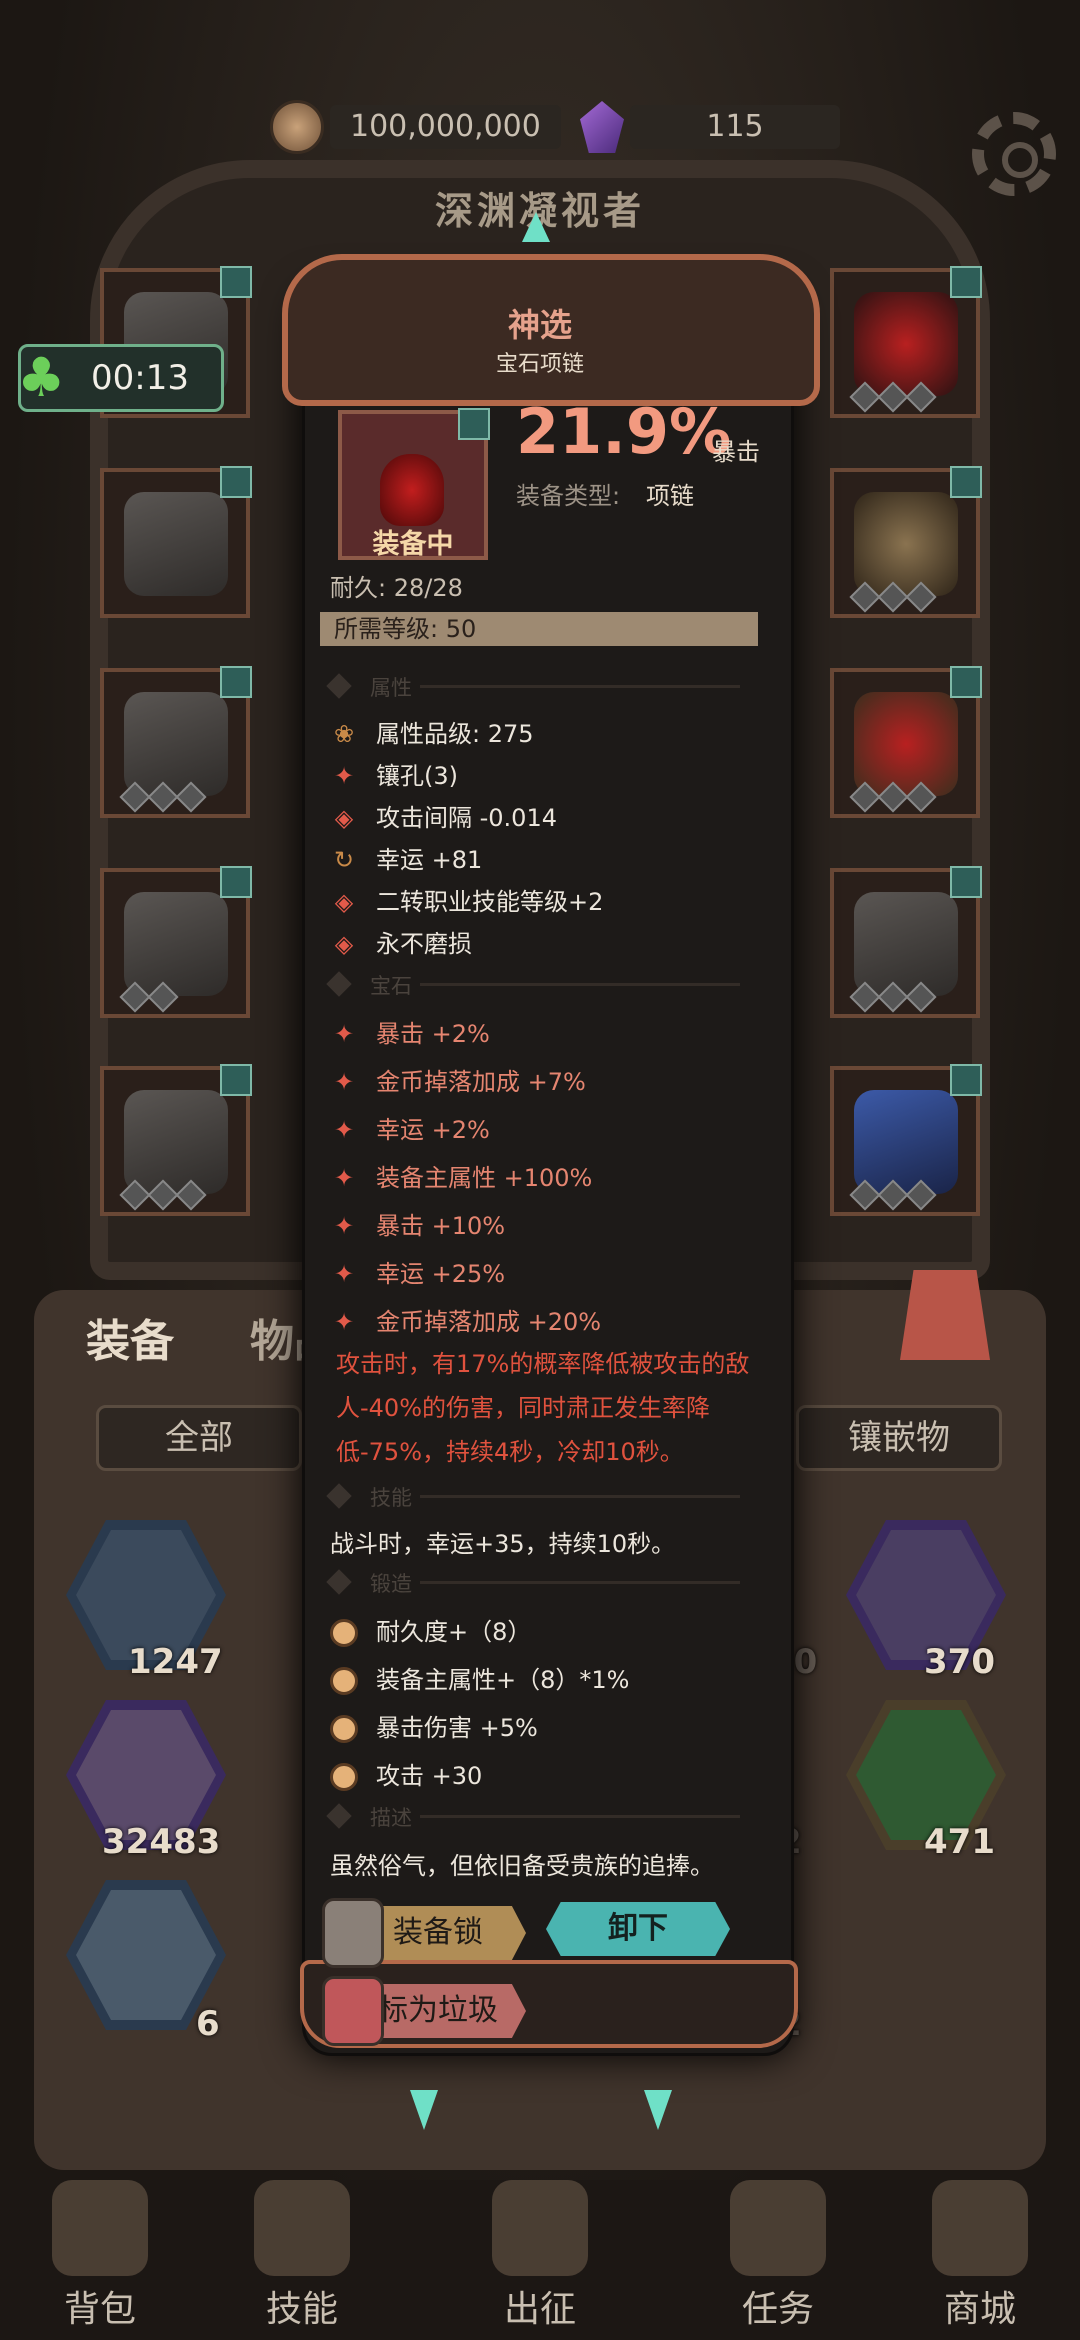 The image size is (1080, 2340). I want to click on attribute-row: ✦ 镶孔(3), so click(394, 773).